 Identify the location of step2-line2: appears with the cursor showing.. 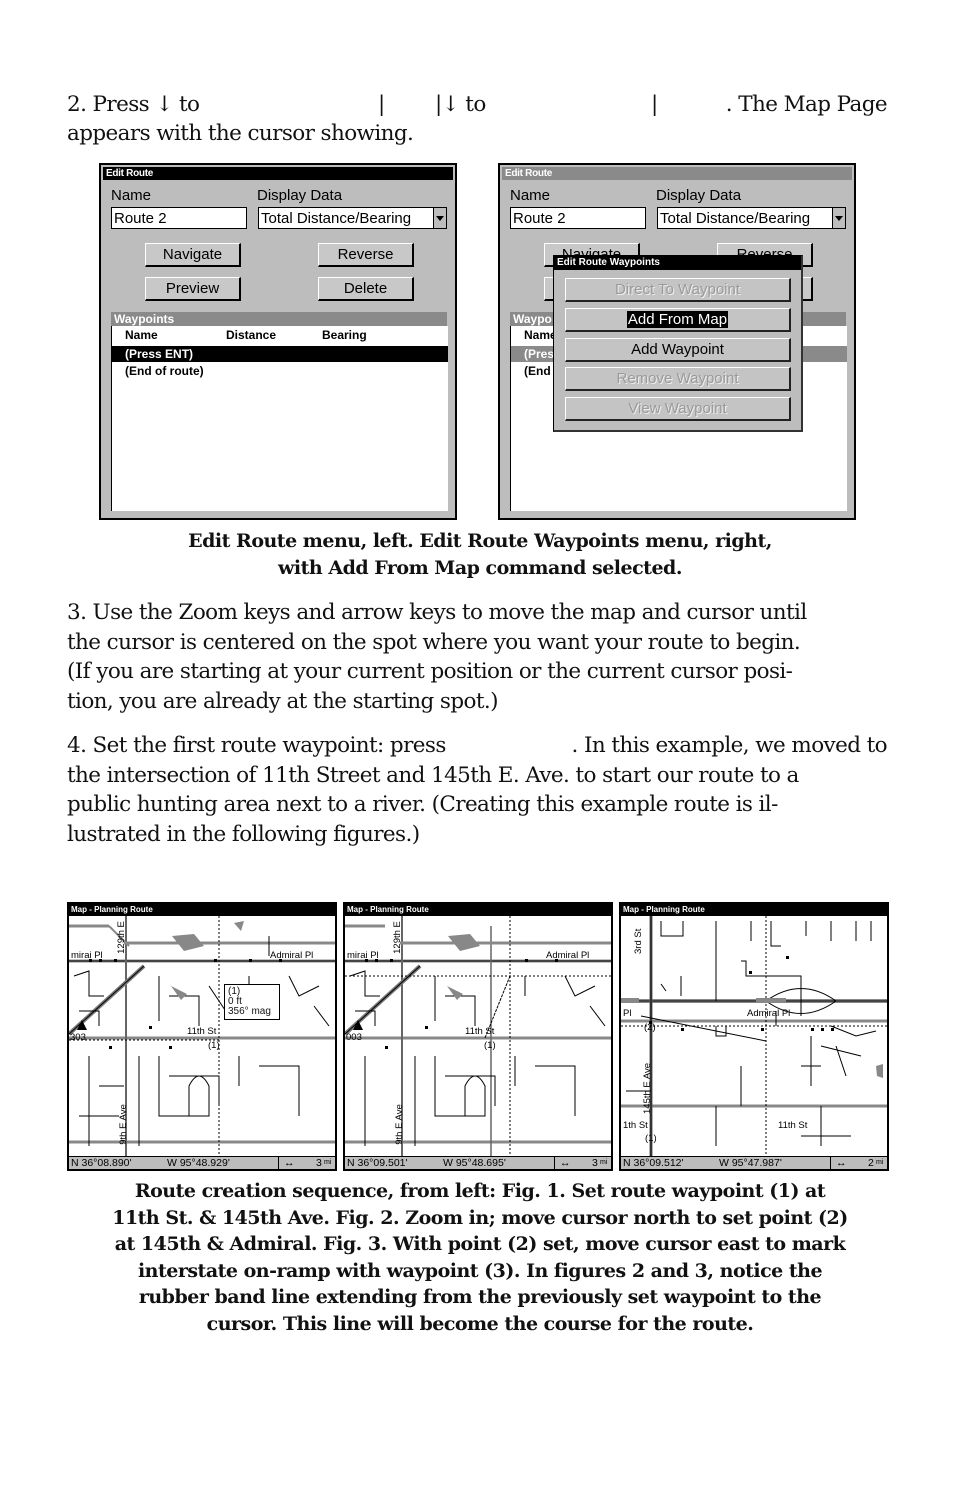
(240, 133).